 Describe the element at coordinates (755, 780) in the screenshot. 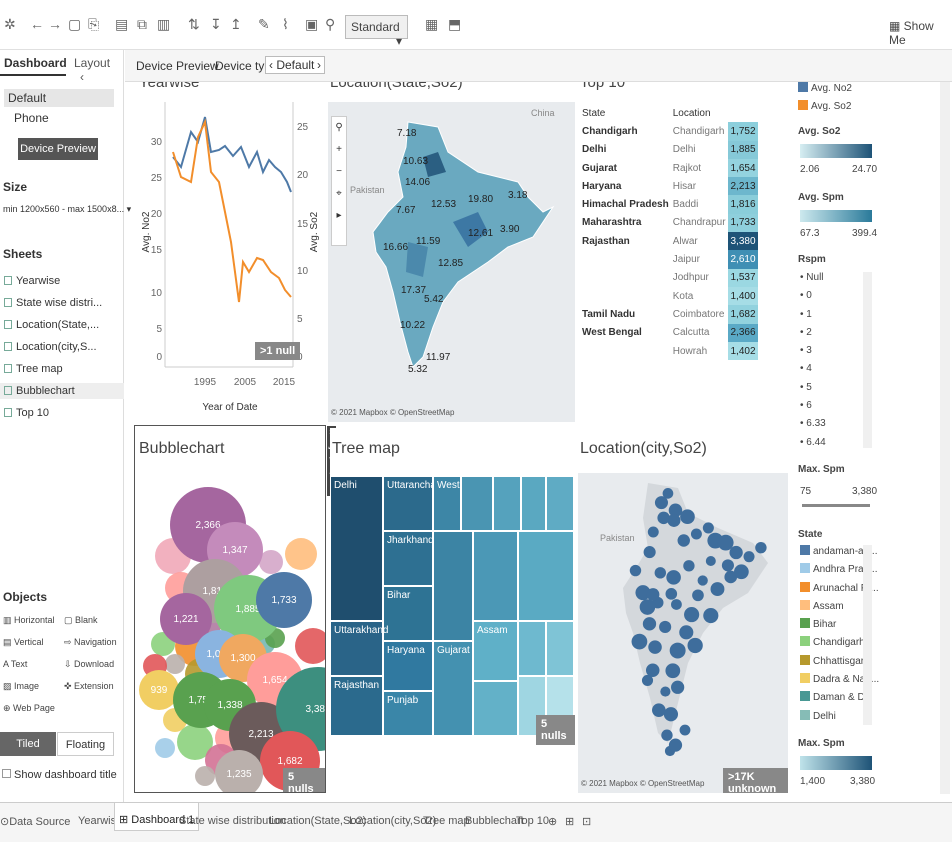

I see `unknown-badge: >17K unknown` at that location.